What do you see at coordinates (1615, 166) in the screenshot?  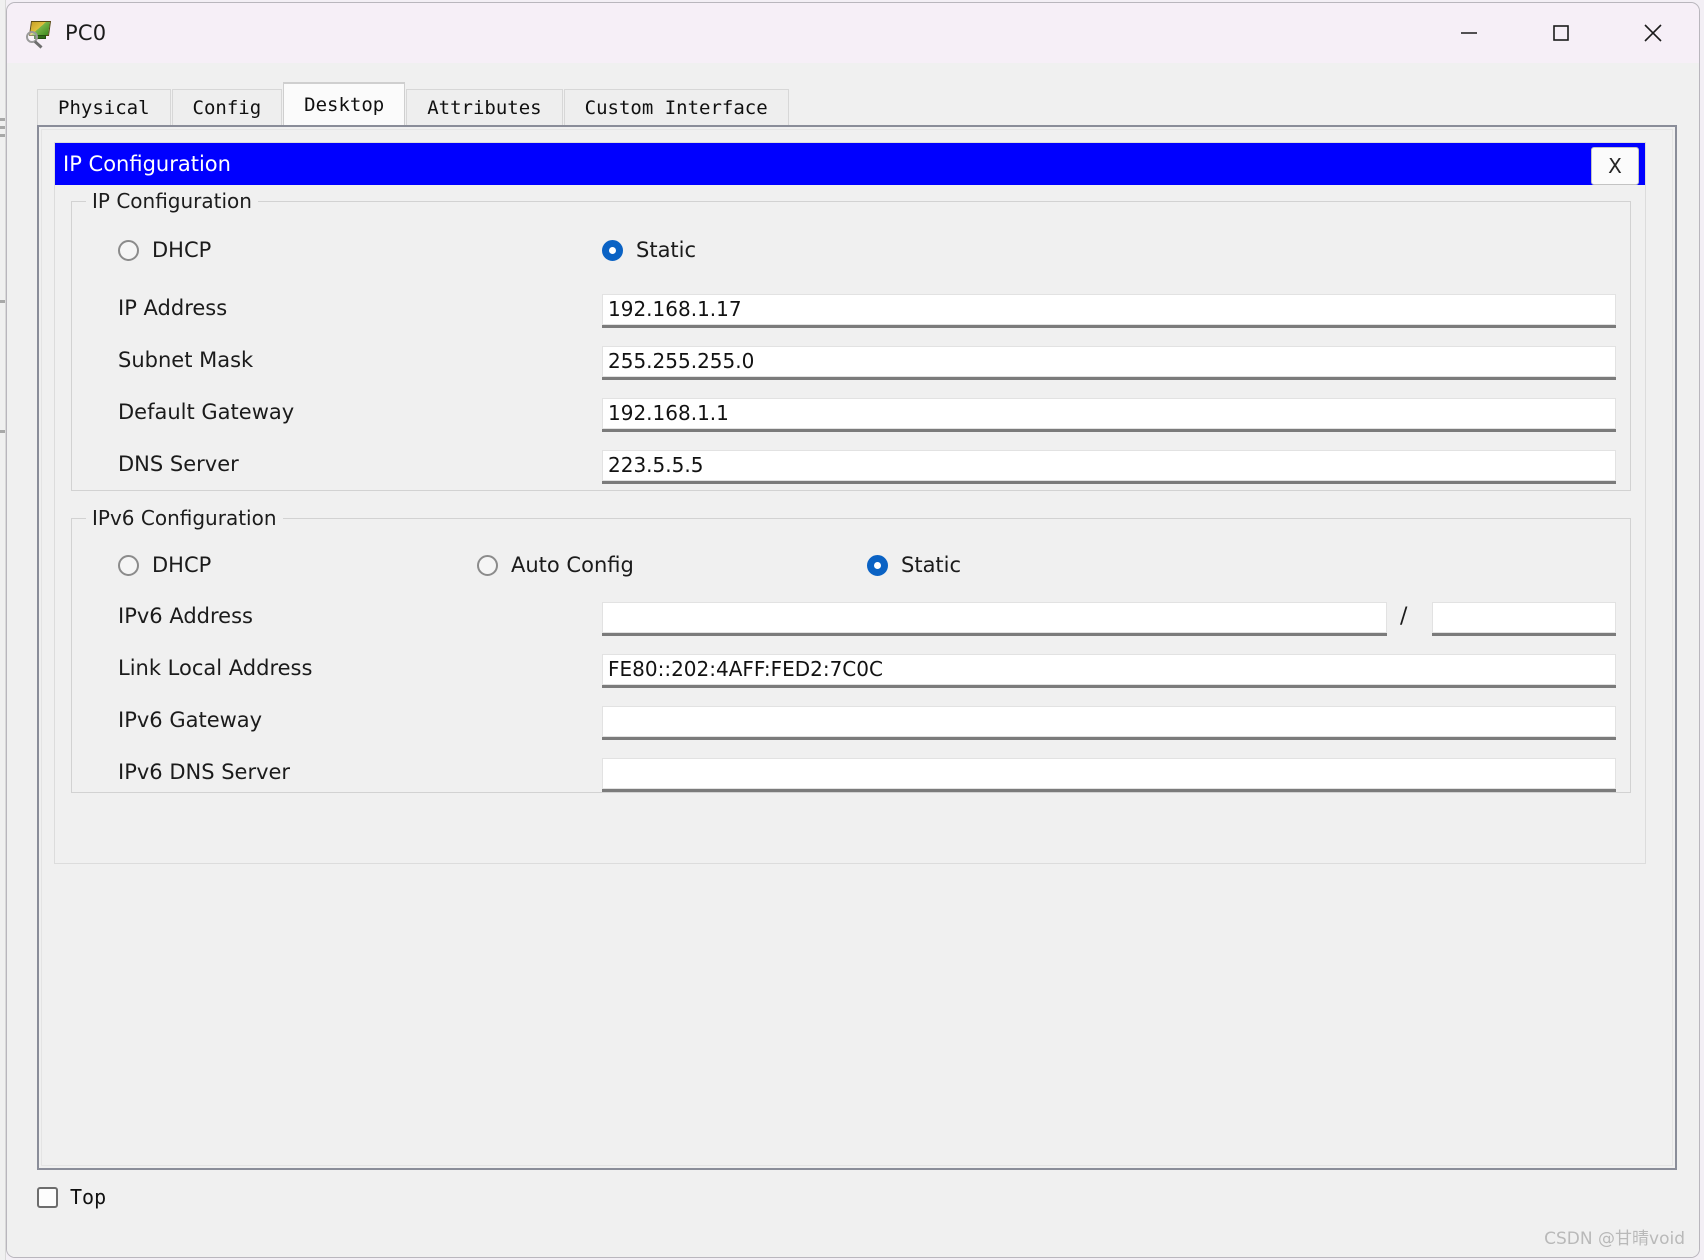 I see `ip-configuration-close-button: X` at bounding box center [1615, 166].